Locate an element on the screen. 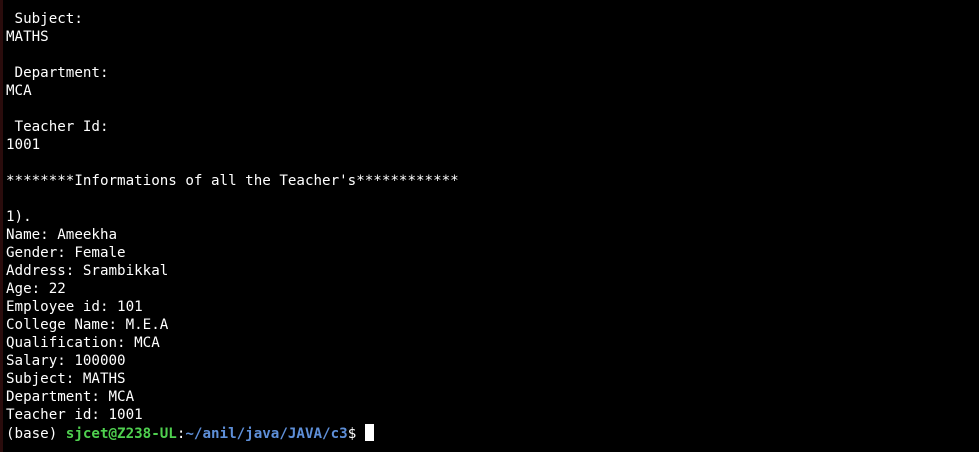 Image resolution: width=979 pixels, height=452 pixels. output-line: Department: MCA is located at coordinates (70, 397).